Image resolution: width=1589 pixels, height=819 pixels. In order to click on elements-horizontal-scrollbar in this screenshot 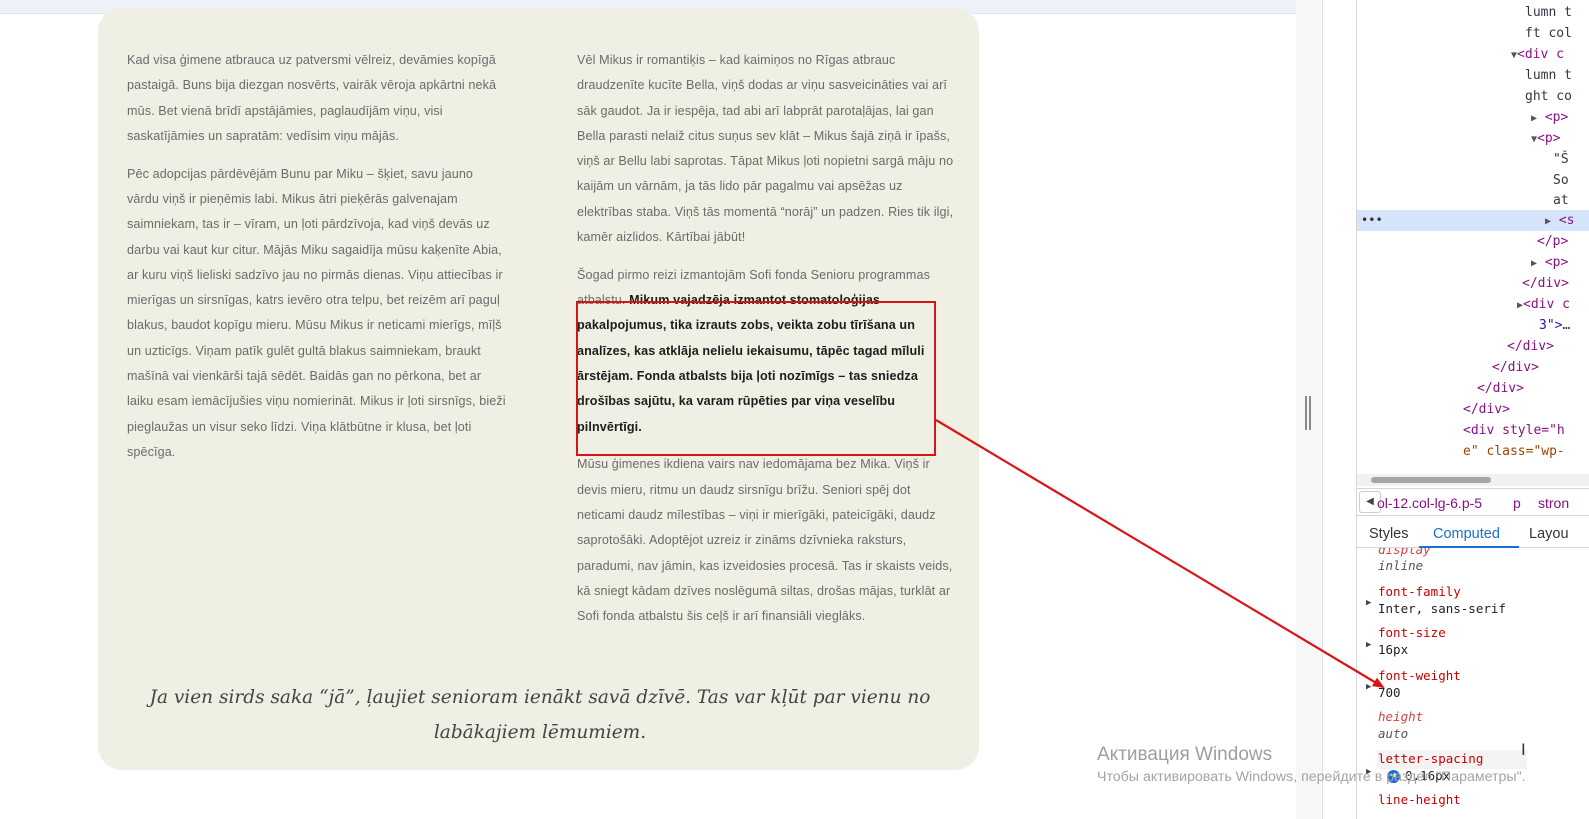, I will do `click(1473, 480)`.